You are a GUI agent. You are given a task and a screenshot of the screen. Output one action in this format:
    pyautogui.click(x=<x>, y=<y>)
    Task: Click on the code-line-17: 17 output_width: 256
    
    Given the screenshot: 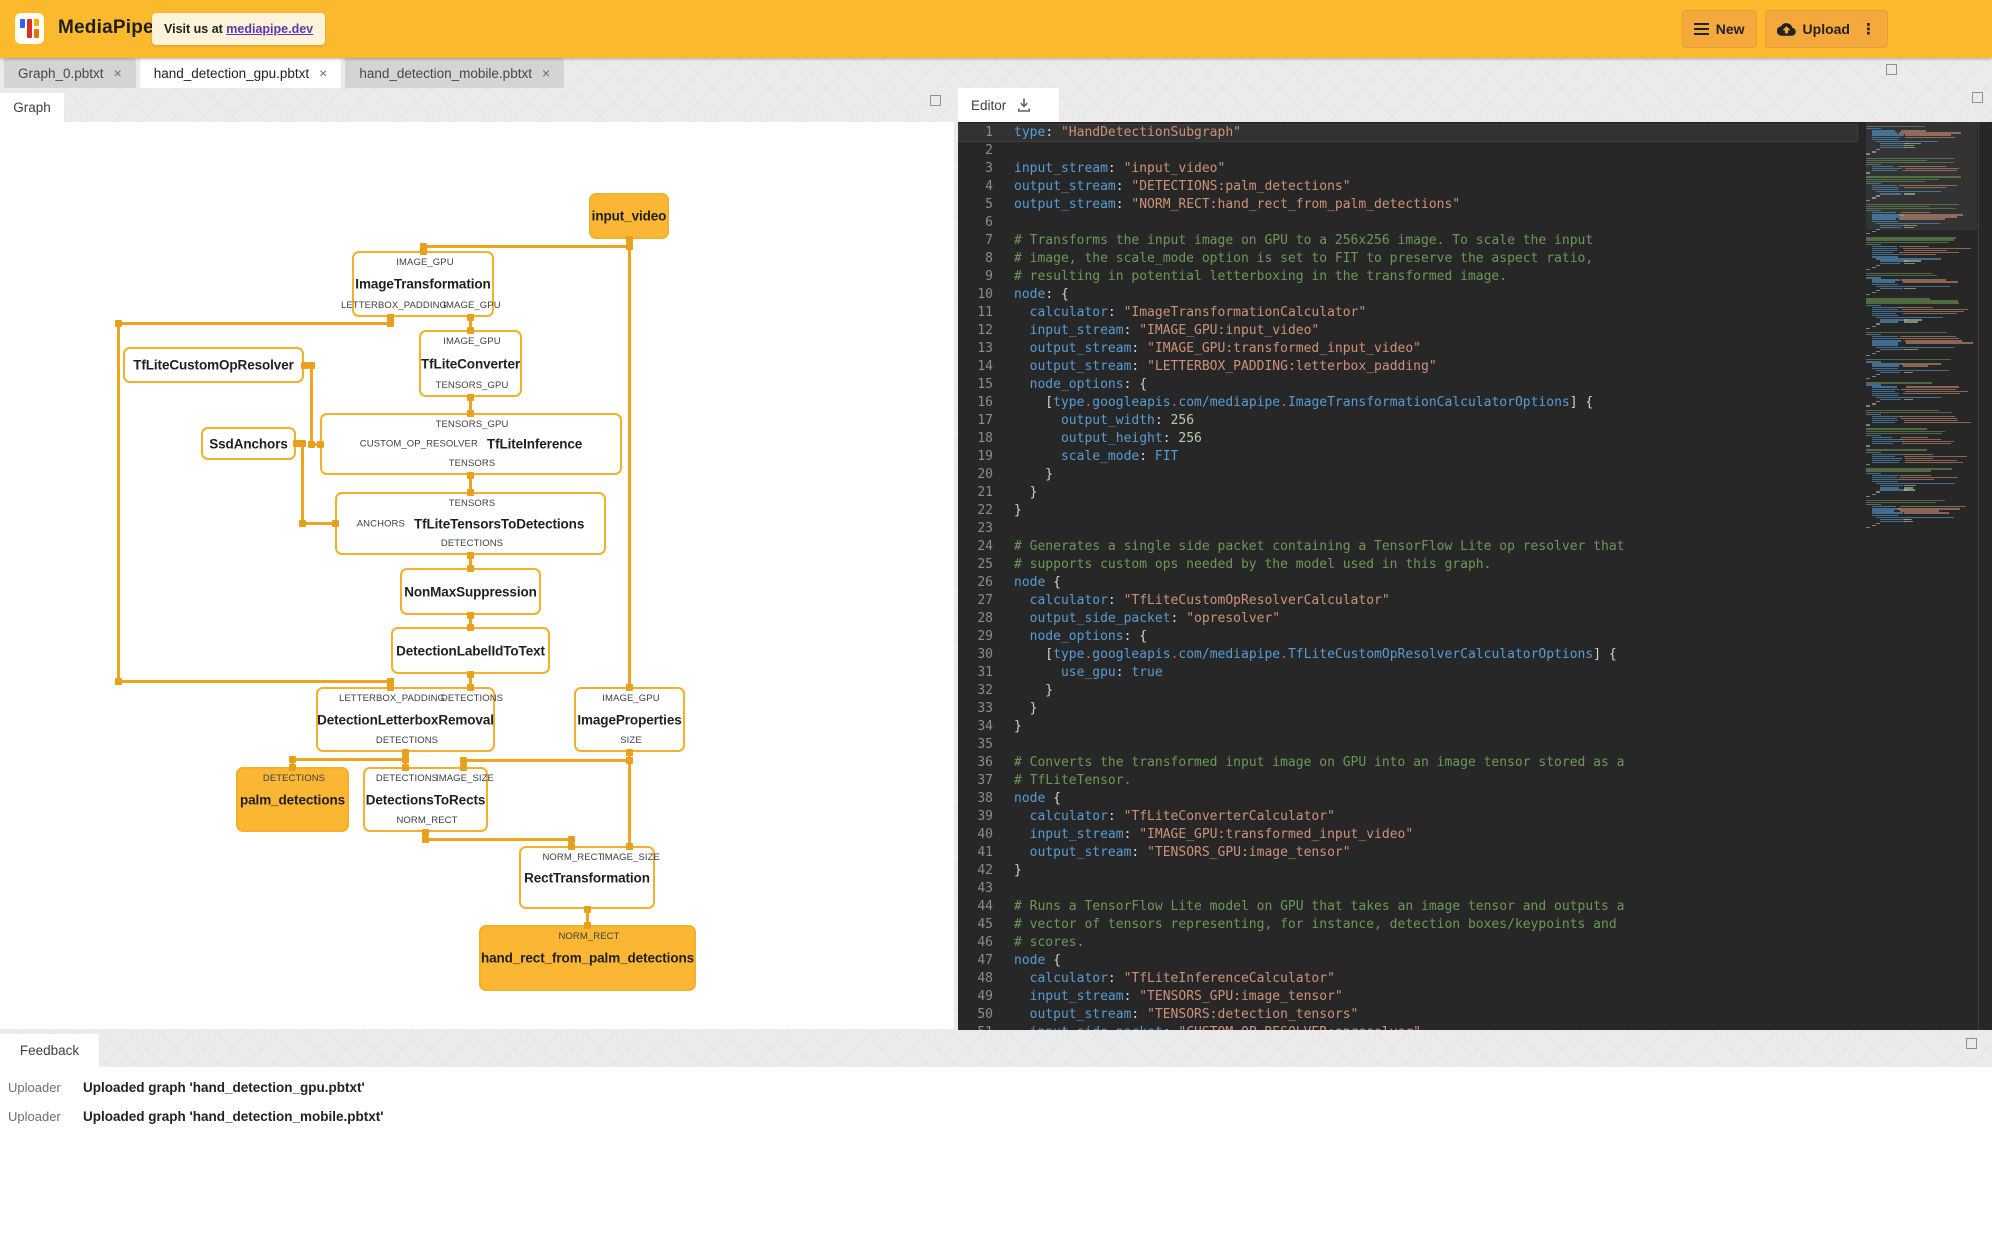 What is the action you would take?
    pyautogui.click(x=1408, y=421)
    